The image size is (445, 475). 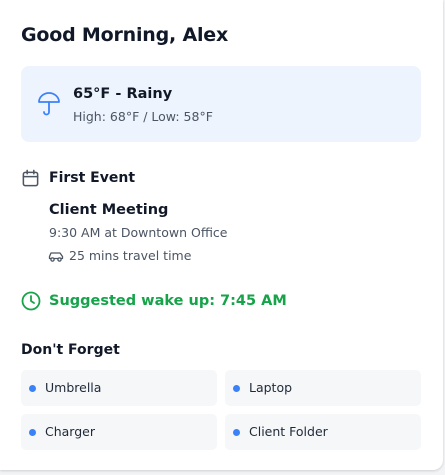 I want to click on reminder-label: Umbrella, so click(x=73, y=387).